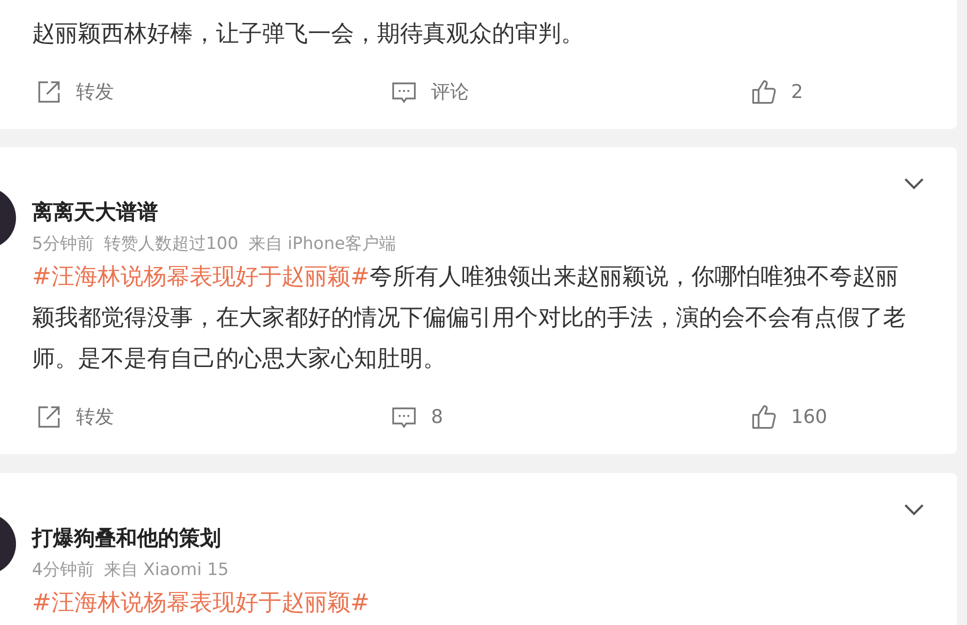 This screenshot has height=625, width=967. Describe the element at coordinates (494, 538) in the screenshot. I see `author-name: 打爆狗叠和他的策划` at that location.